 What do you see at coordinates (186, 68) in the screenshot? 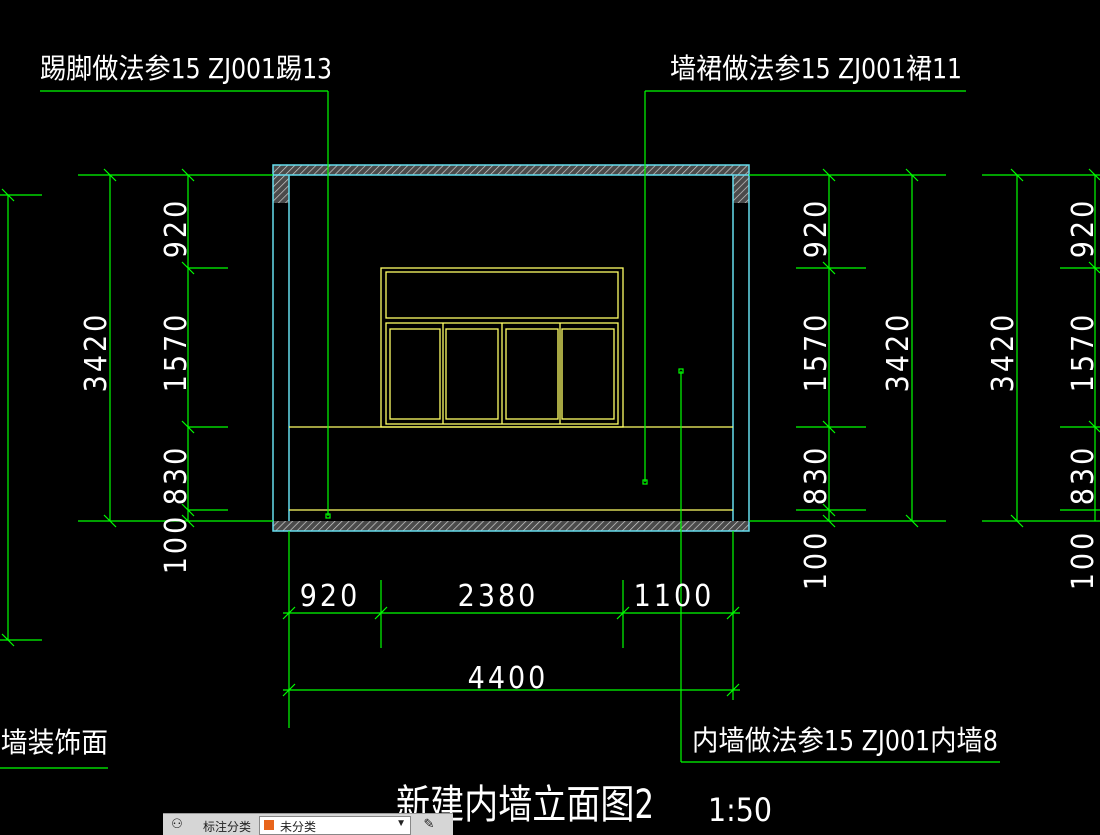
I see `note-skirting: 踢脚做法参15 ZJ001踢13` at bounding box center [186, 68].